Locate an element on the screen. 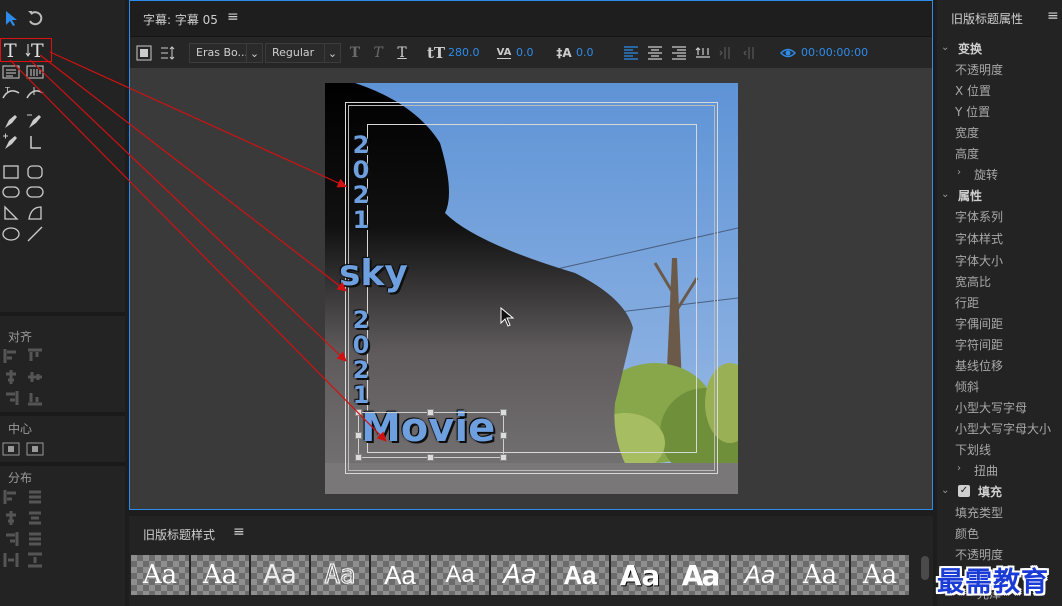  underline-icon: T is located at coordinates (402, 53).